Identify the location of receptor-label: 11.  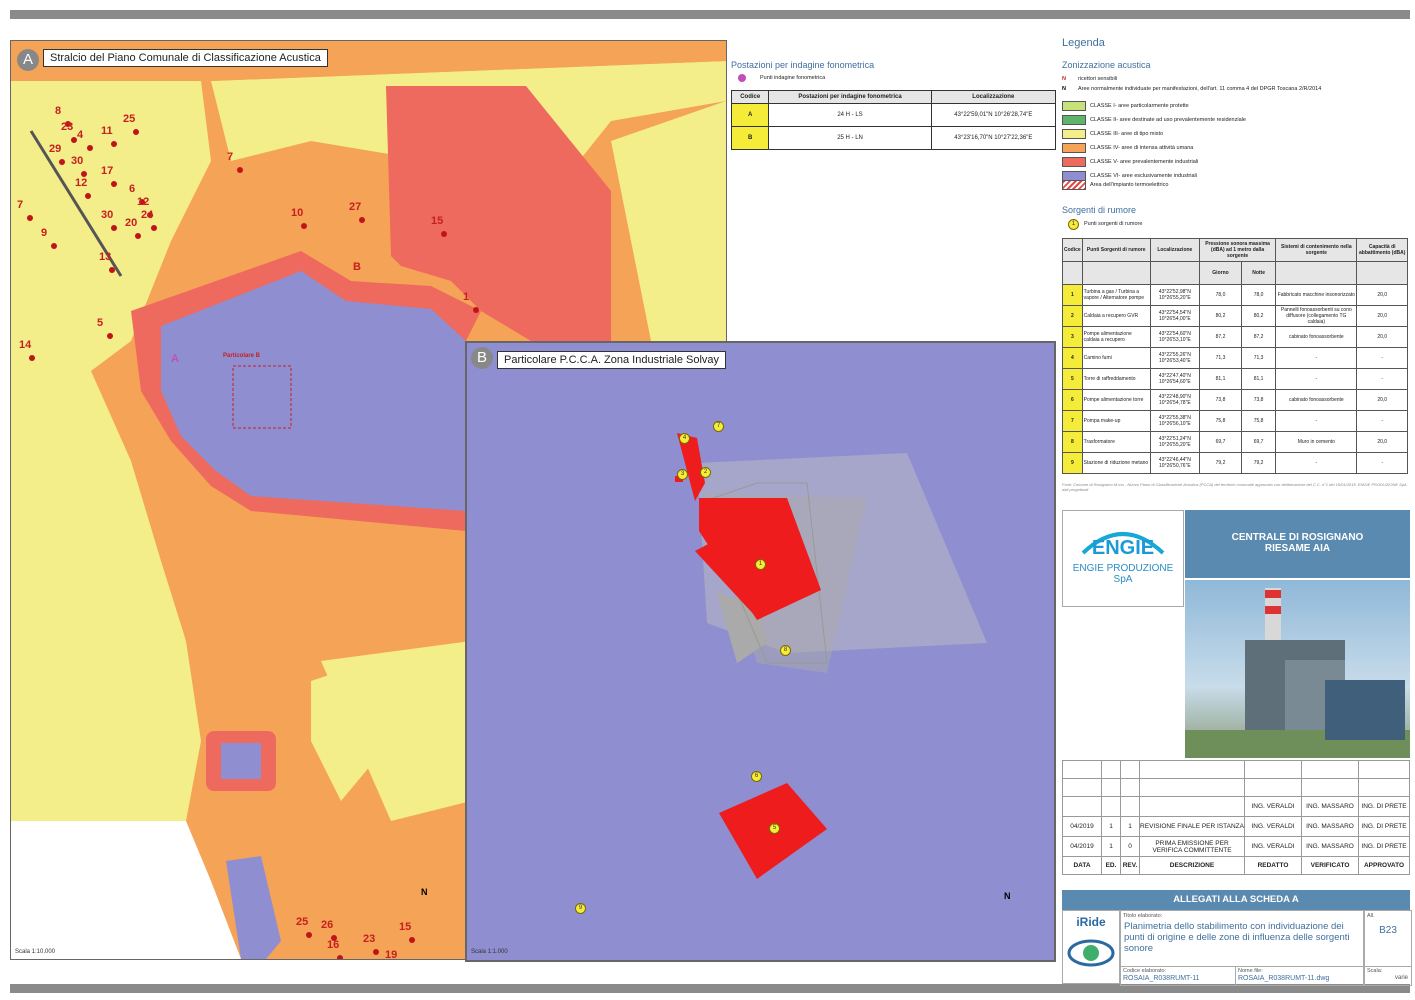
(107, 131).